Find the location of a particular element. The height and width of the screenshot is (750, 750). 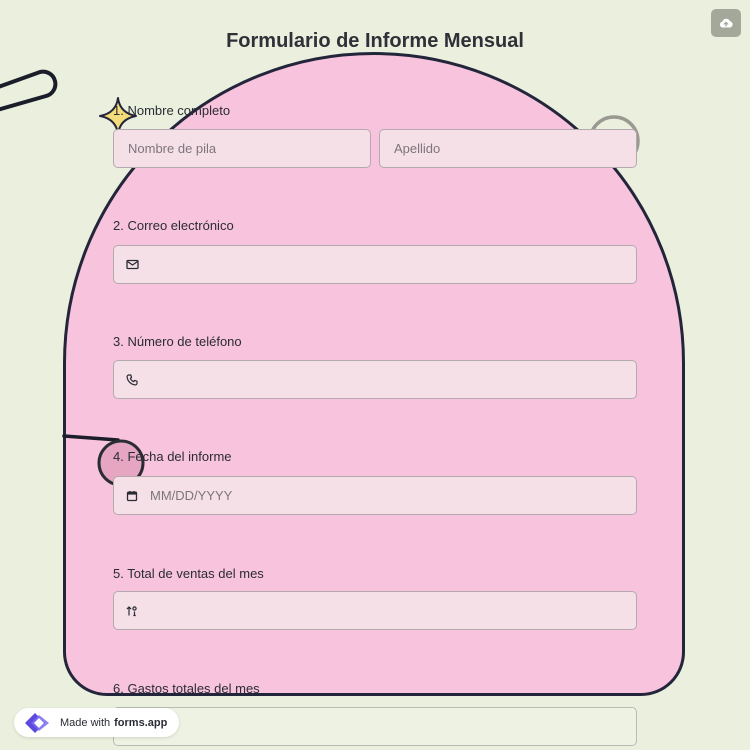

sales-total-input is located at coordinates (388, 610).